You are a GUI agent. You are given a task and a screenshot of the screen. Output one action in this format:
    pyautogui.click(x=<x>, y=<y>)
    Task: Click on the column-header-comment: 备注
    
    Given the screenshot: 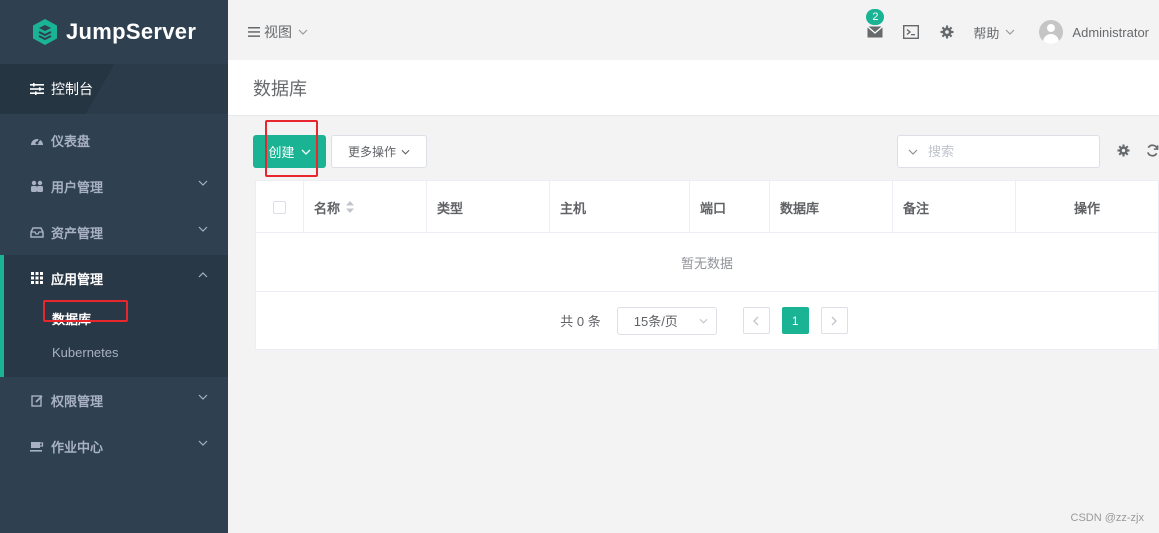 What is the action you would take?
    pyautogui.click(x=954, y=207)
    